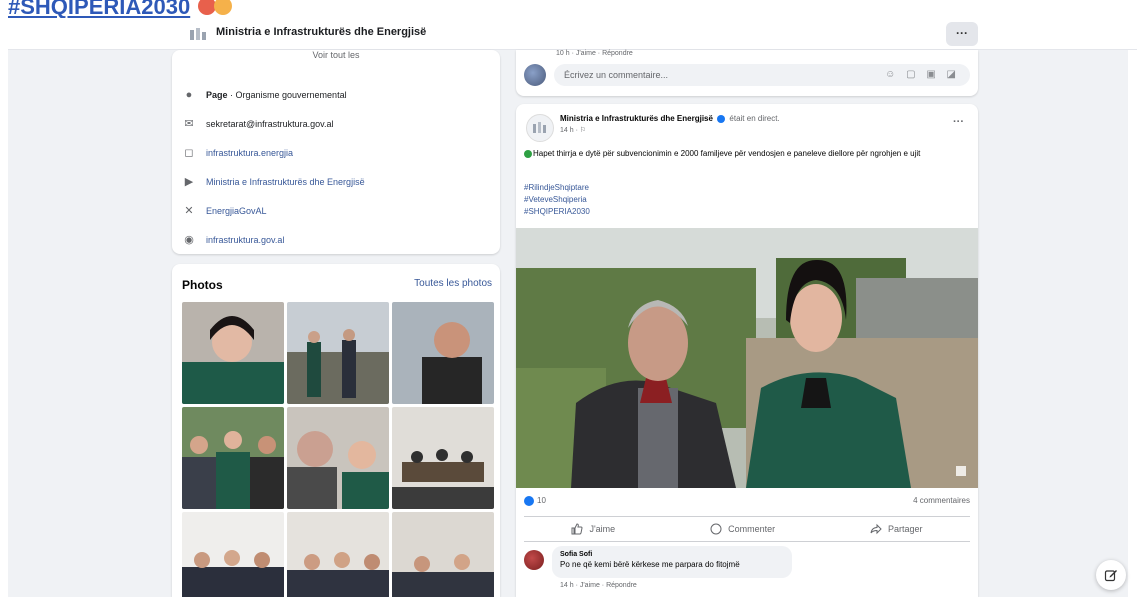 The image size is (1141, 597). I want to click on new-message-button, so click(1111, 575).